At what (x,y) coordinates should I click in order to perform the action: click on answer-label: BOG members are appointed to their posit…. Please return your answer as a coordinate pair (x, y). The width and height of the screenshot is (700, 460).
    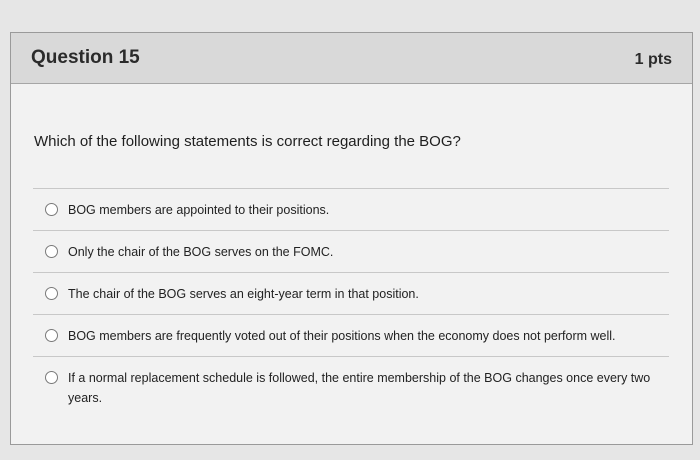
    Looking at the image, I should click on (199, 210).